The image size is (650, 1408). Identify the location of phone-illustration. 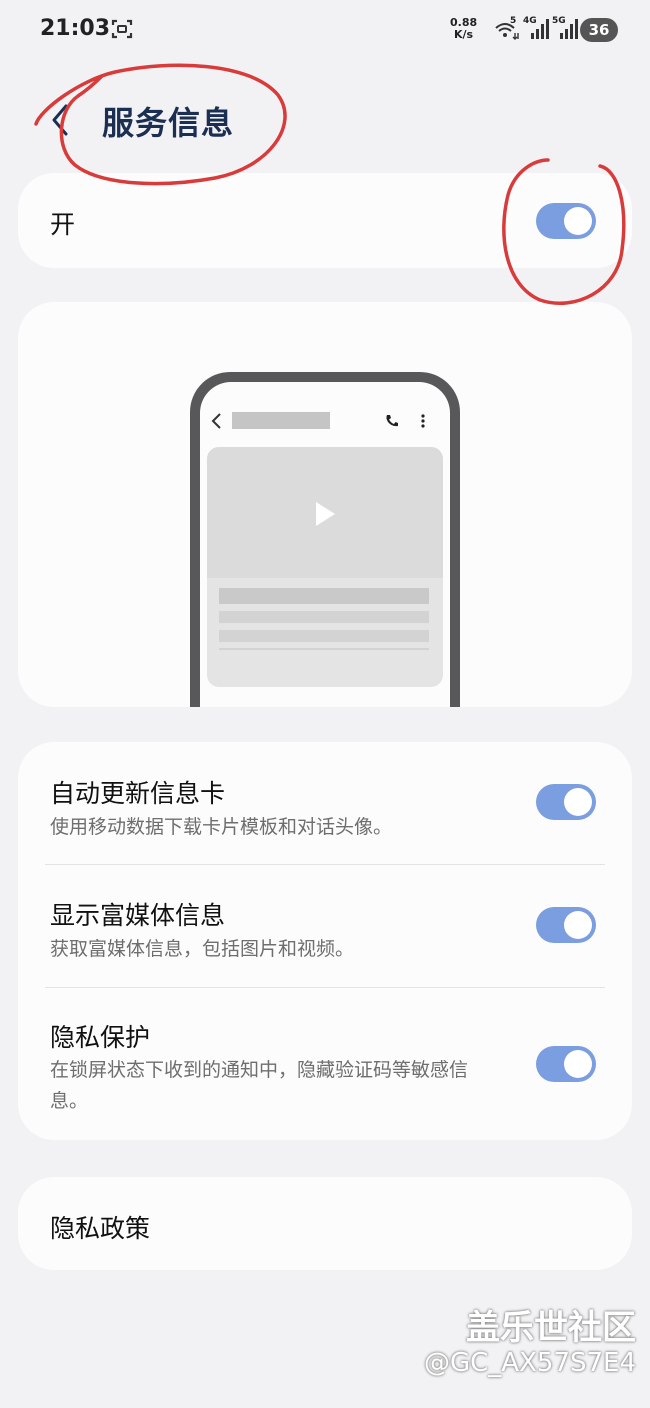
(325, 539).